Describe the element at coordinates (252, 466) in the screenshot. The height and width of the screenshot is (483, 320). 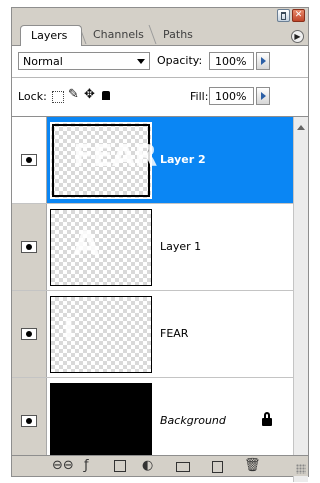
I see `delete-layer-icon: 🗑` at that location.